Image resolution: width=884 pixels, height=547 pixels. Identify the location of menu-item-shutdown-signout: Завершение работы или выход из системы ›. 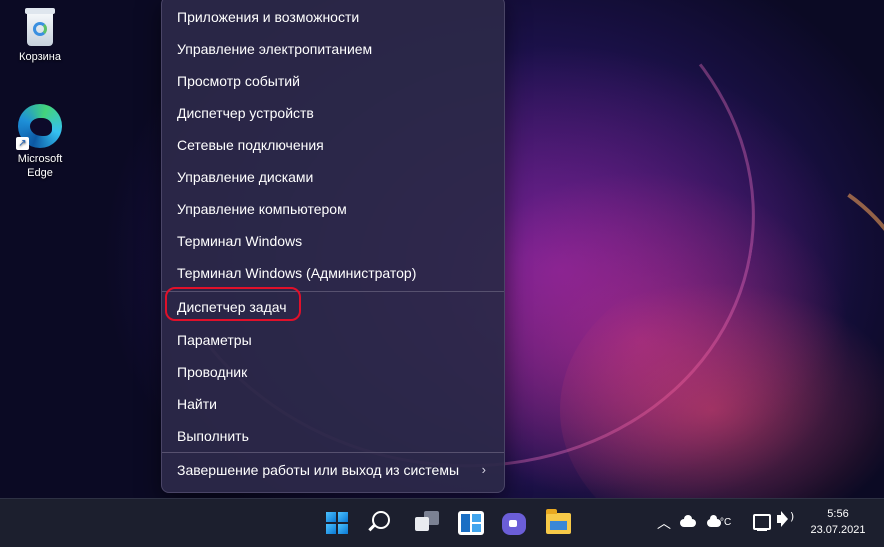
(333, 470).